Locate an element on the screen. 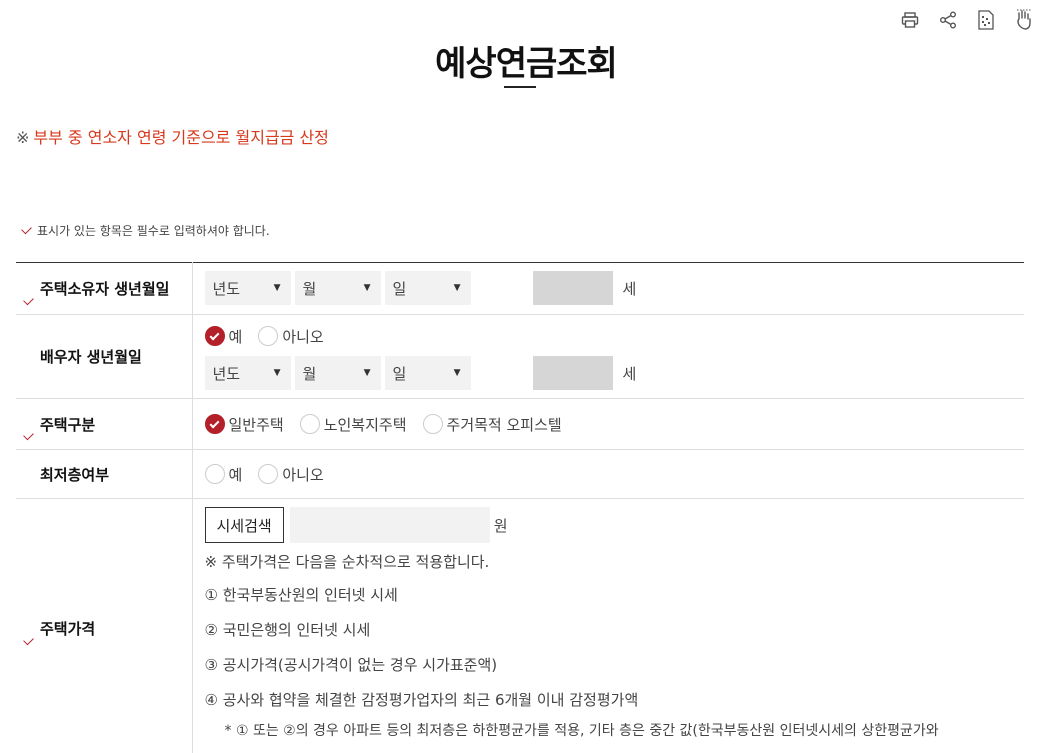 The image size is (1052, 753). owner-day-select: 일 ▼ is located at coordinates (427, 288).